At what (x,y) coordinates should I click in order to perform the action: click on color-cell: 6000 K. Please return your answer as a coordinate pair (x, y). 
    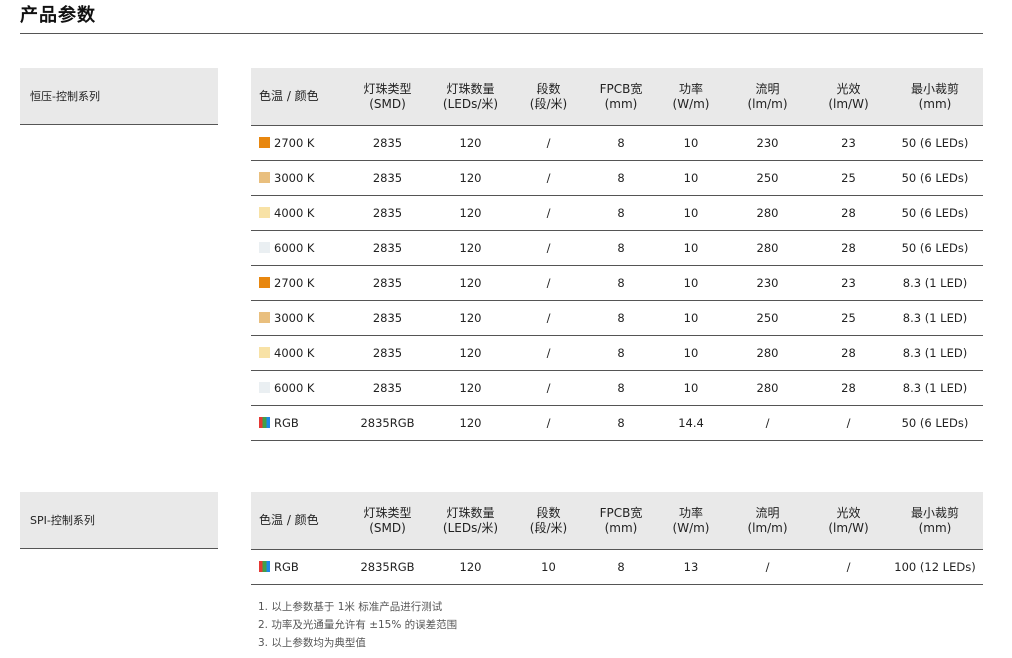
    Looking at the image, I should click on (298, 248).